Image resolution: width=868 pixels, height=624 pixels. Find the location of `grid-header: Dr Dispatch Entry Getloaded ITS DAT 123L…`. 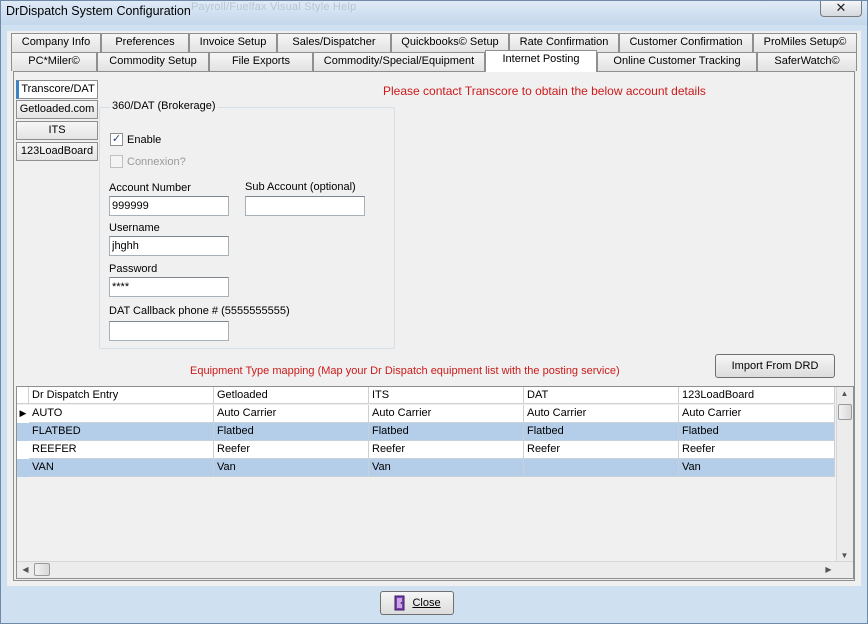

grid-header: Dr Dispatch Entry Getloaded ITS DAT 123L… is located at coordinates (426, 395).